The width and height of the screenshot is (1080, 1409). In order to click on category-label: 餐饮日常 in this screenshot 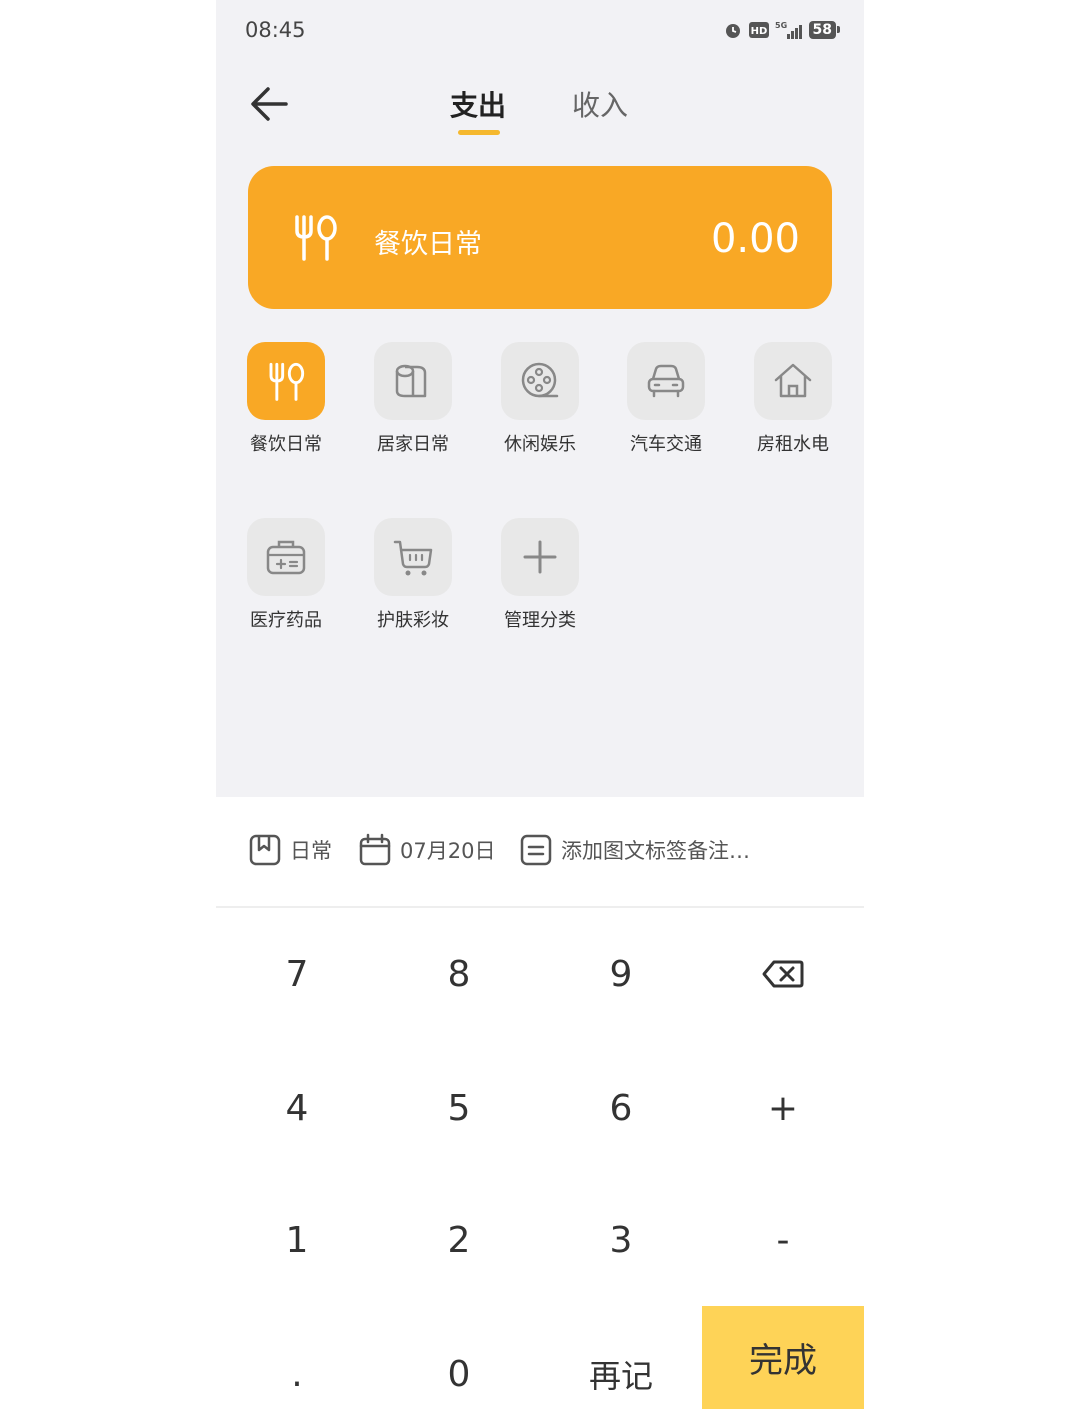, I will do `click(286, 444)`.